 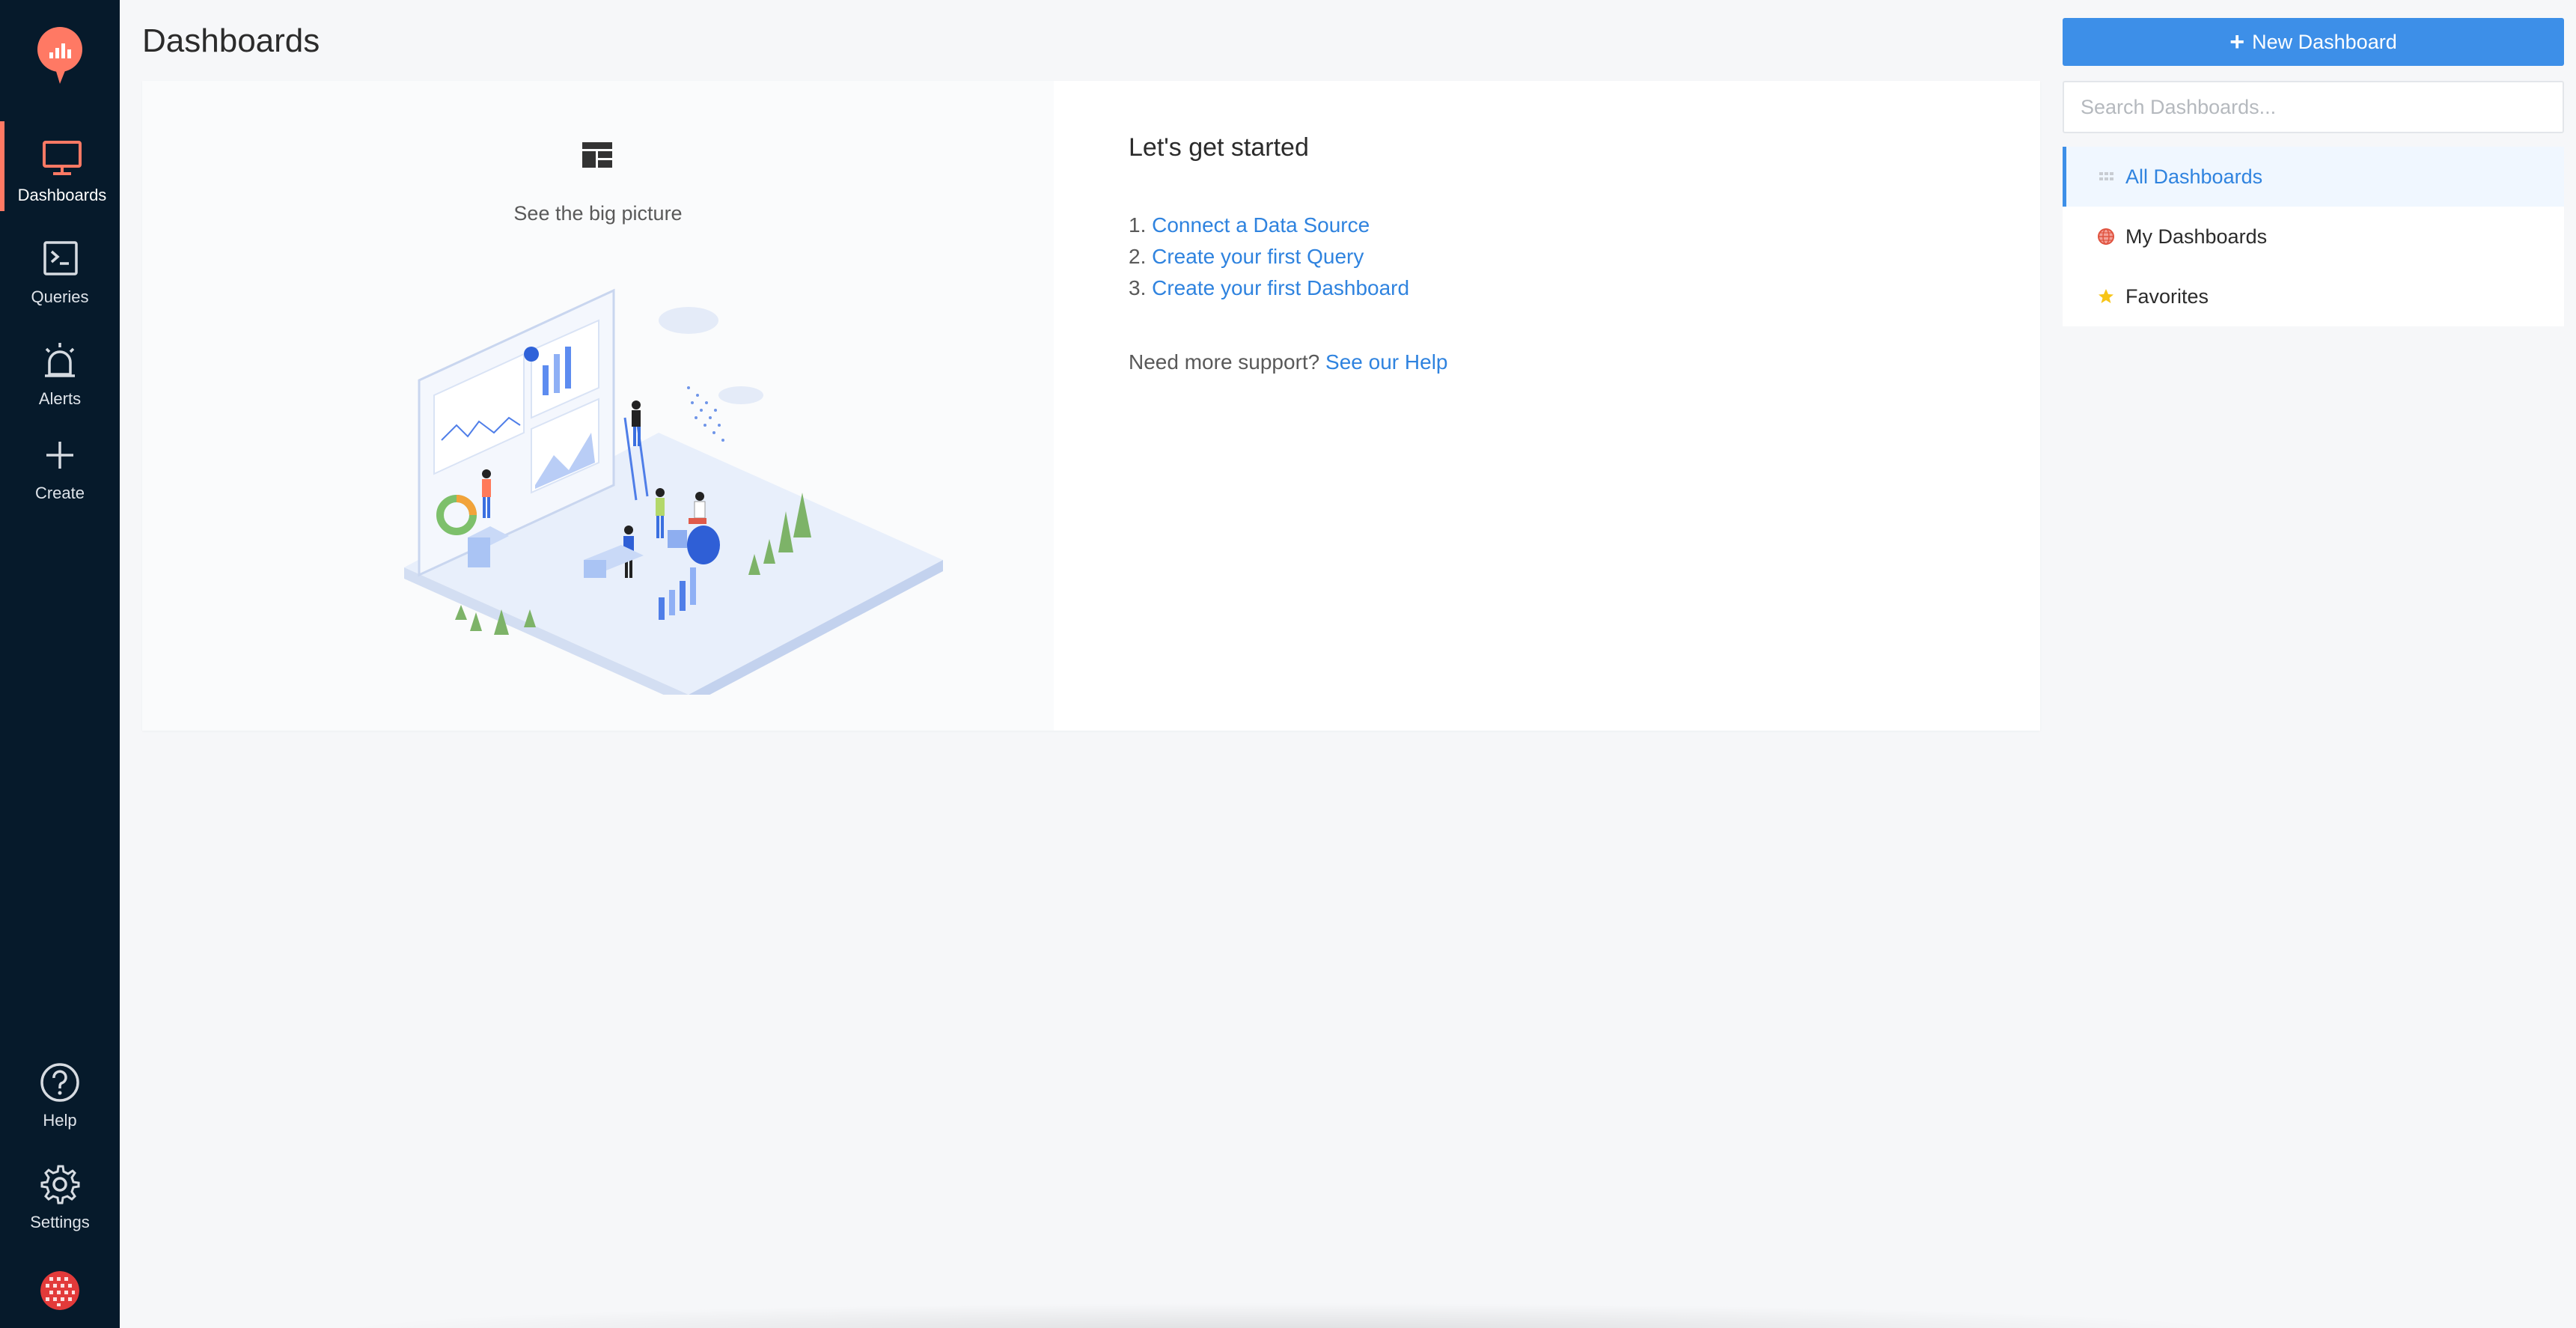 I want to click on step-number: 1., so click(x=1138, y=225).